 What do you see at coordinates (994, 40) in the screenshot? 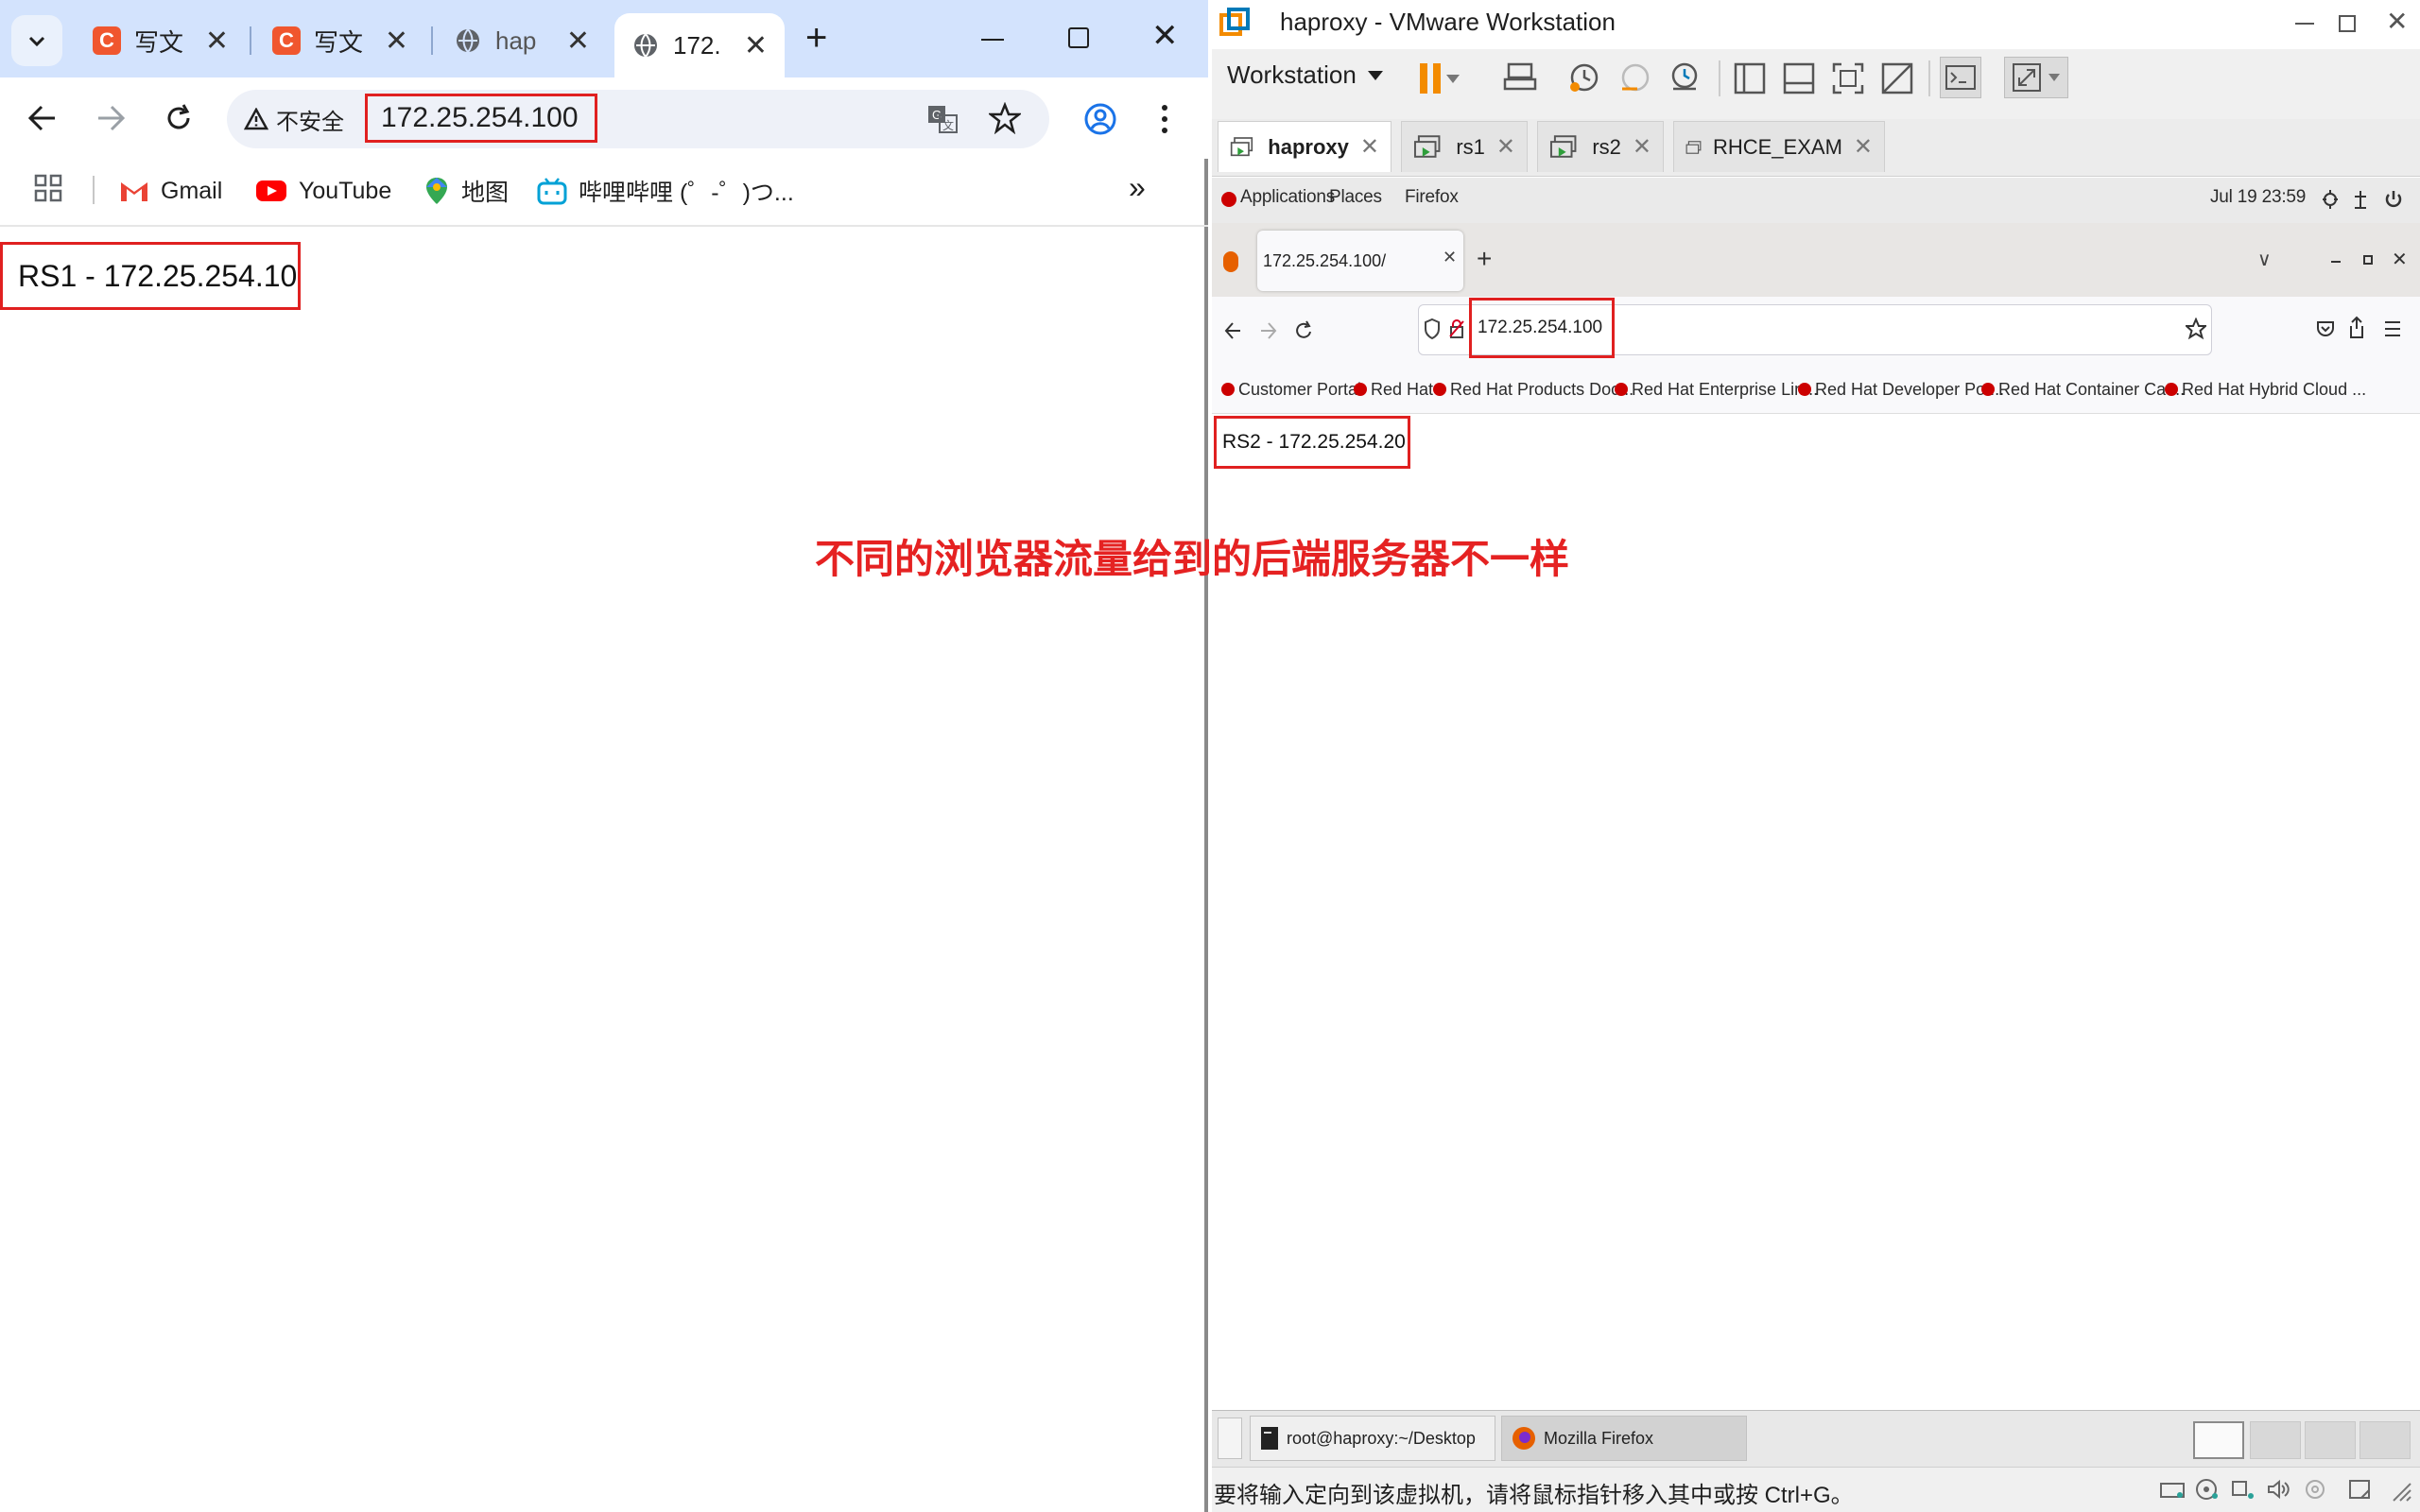
I see `minimize-button` at bounding box center [994, 40].